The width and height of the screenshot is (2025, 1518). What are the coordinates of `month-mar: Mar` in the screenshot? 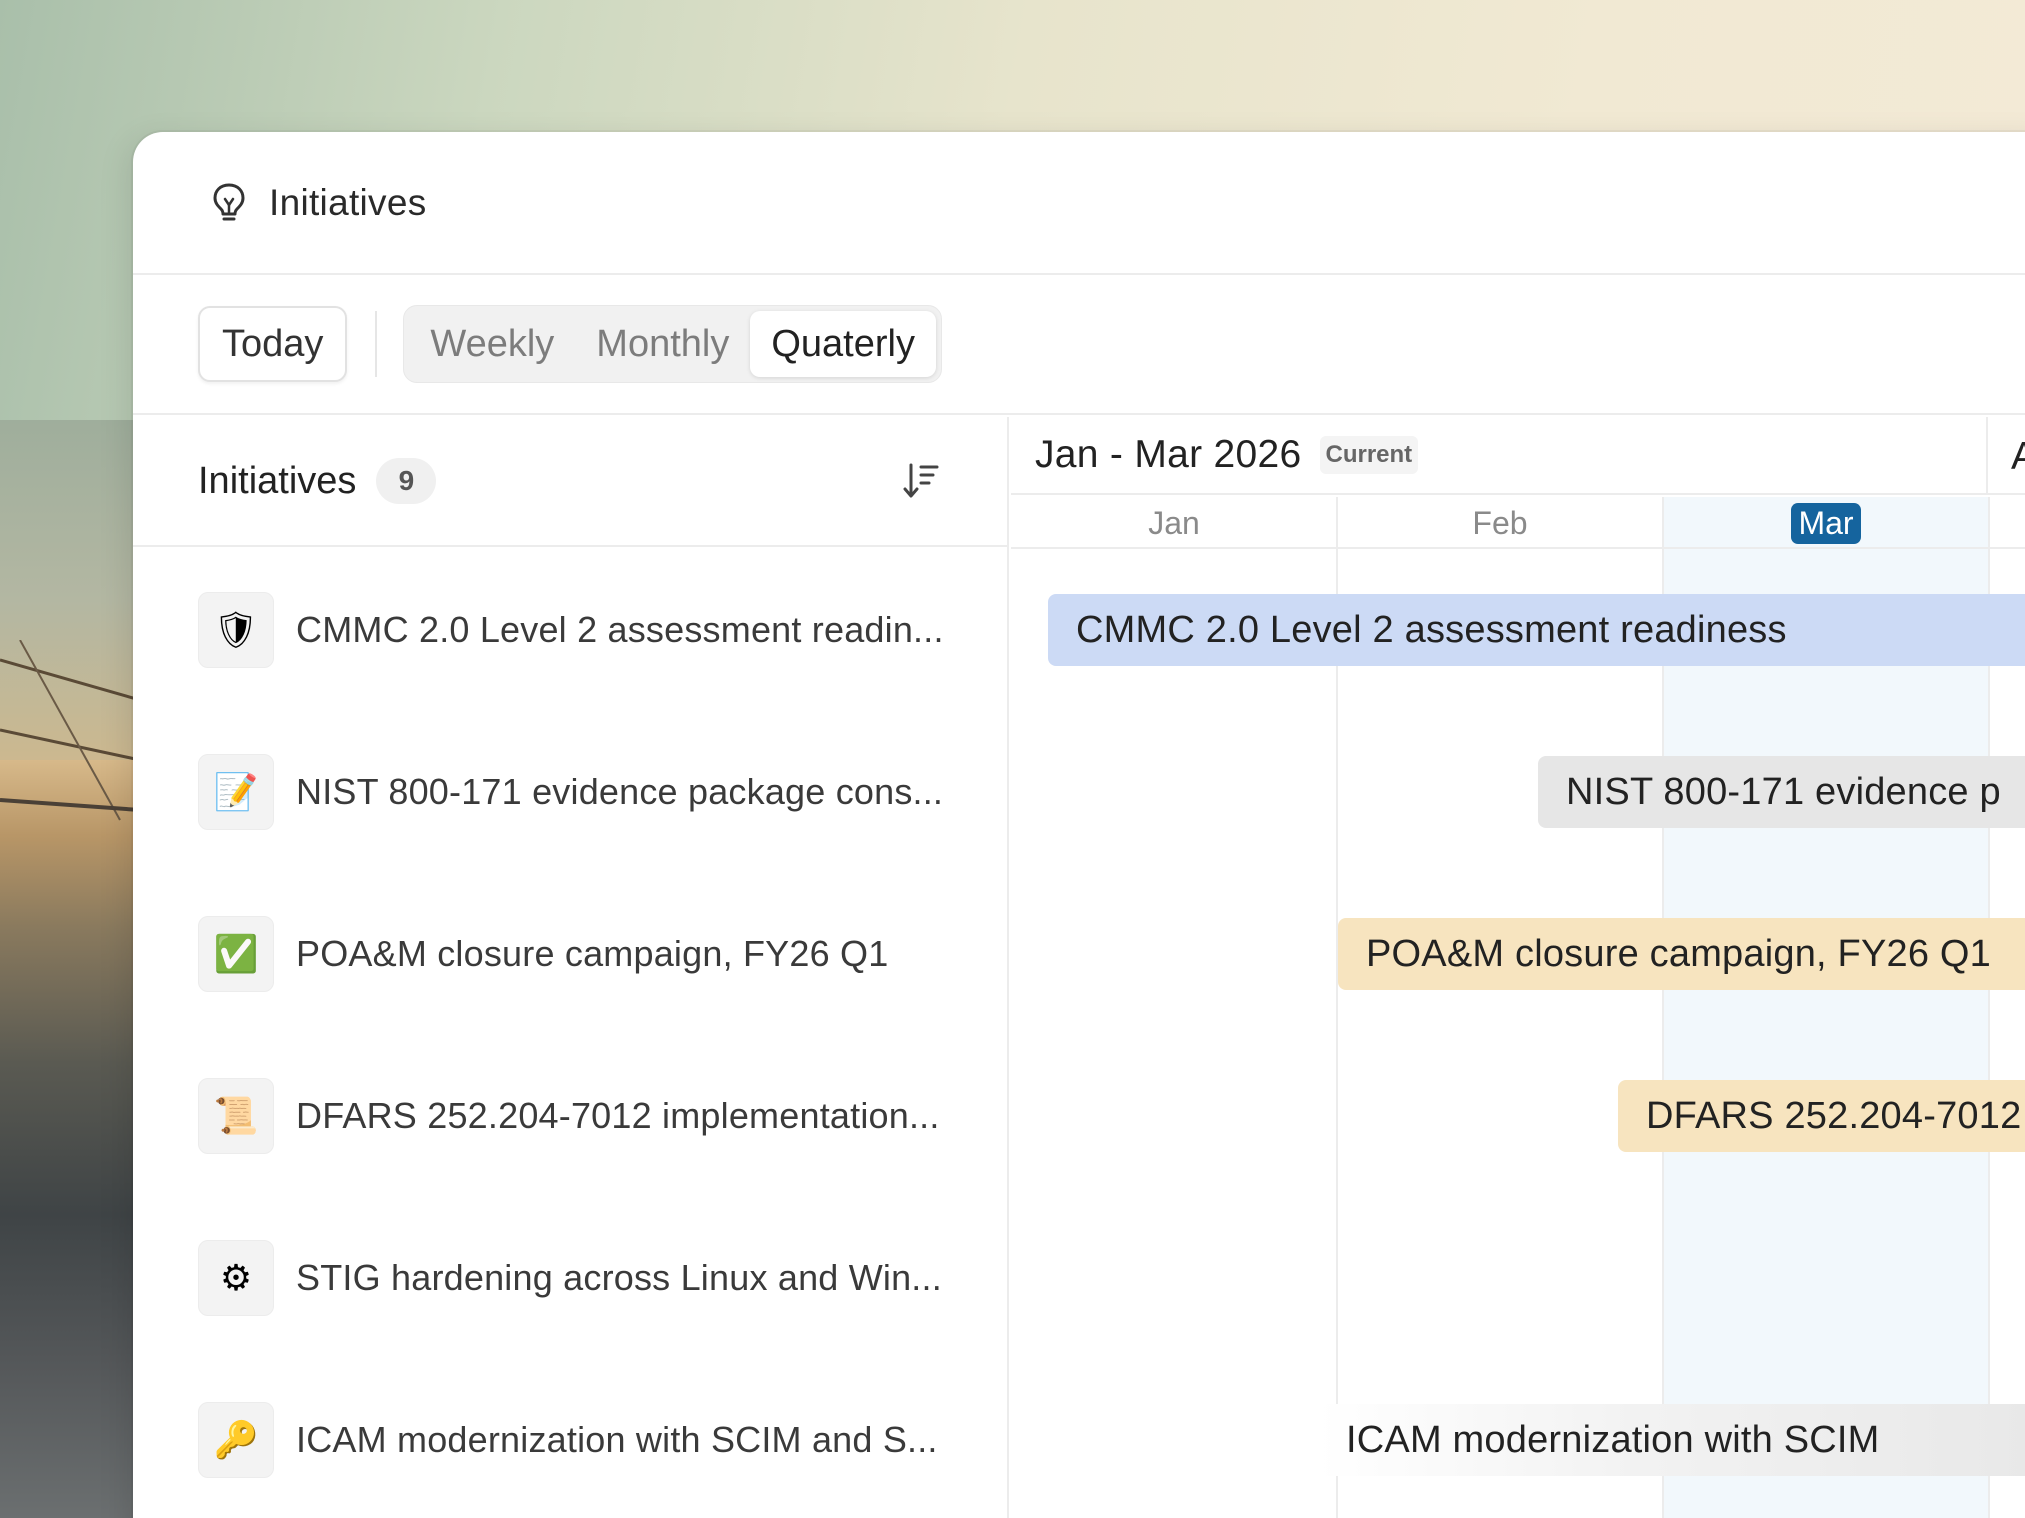 It's located at (1826, 523).